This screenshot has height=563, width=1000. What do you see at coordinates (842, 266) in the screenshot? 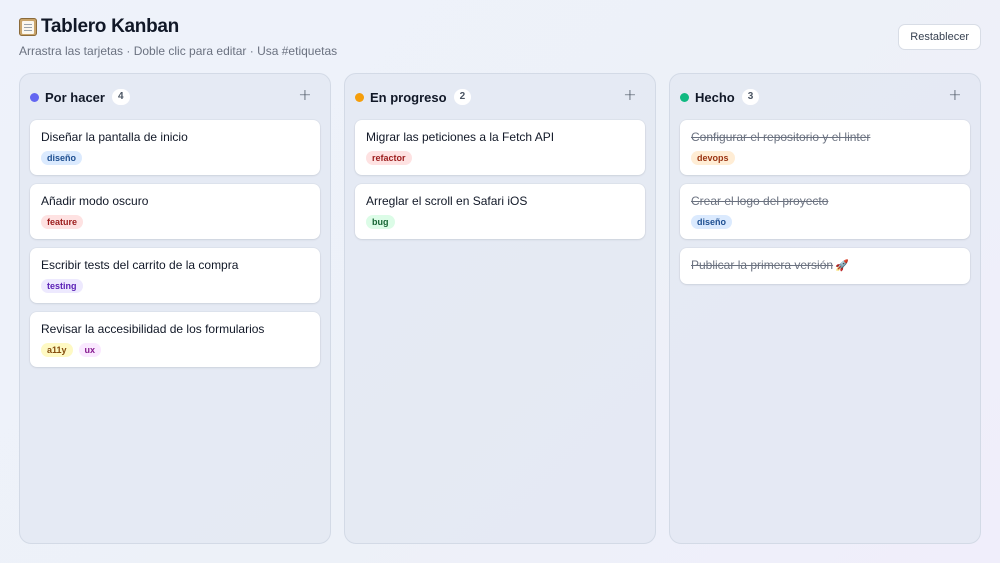
I see `rocket-icon: 🚀` at bounding box center [842, 266].